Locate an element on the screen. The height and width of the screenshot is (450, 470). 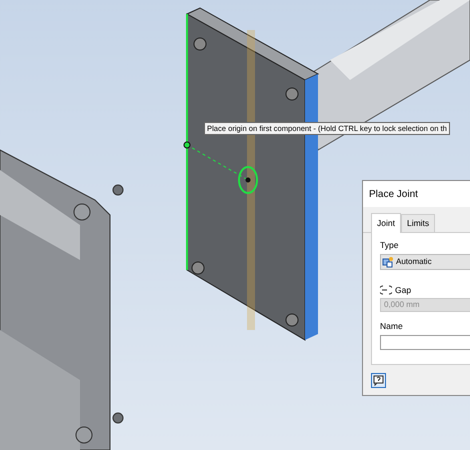
dialog-title: Place Joint is located at coordinates (416, 194).